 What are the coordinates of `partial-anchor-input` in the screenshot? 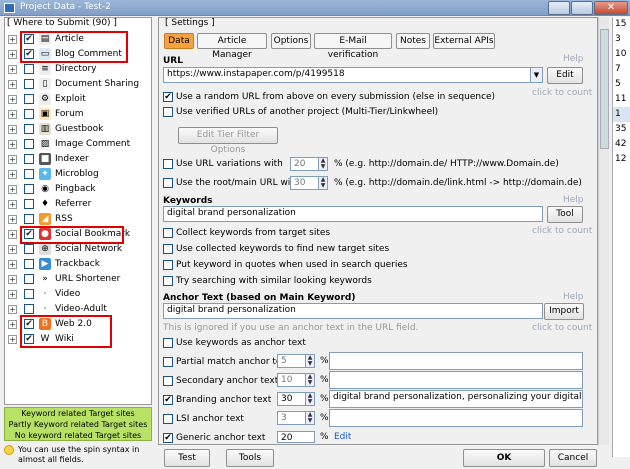 It's located at (456, 361).